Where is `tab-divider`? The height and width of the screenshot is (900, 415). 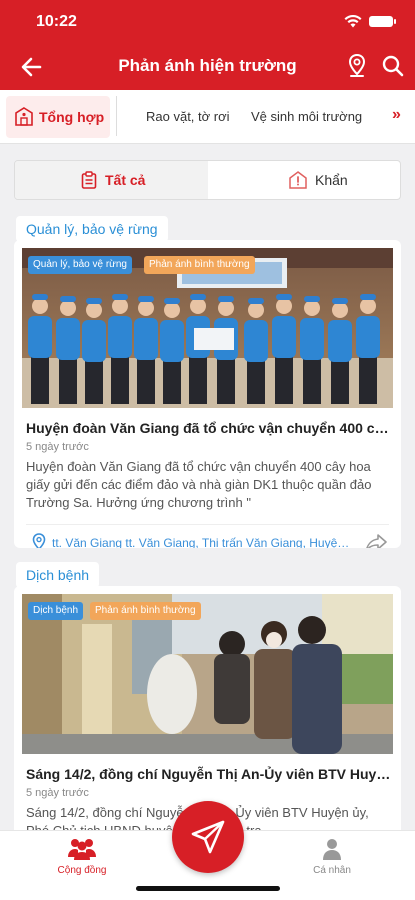 tab-divider is located at coordinates (116, 116).